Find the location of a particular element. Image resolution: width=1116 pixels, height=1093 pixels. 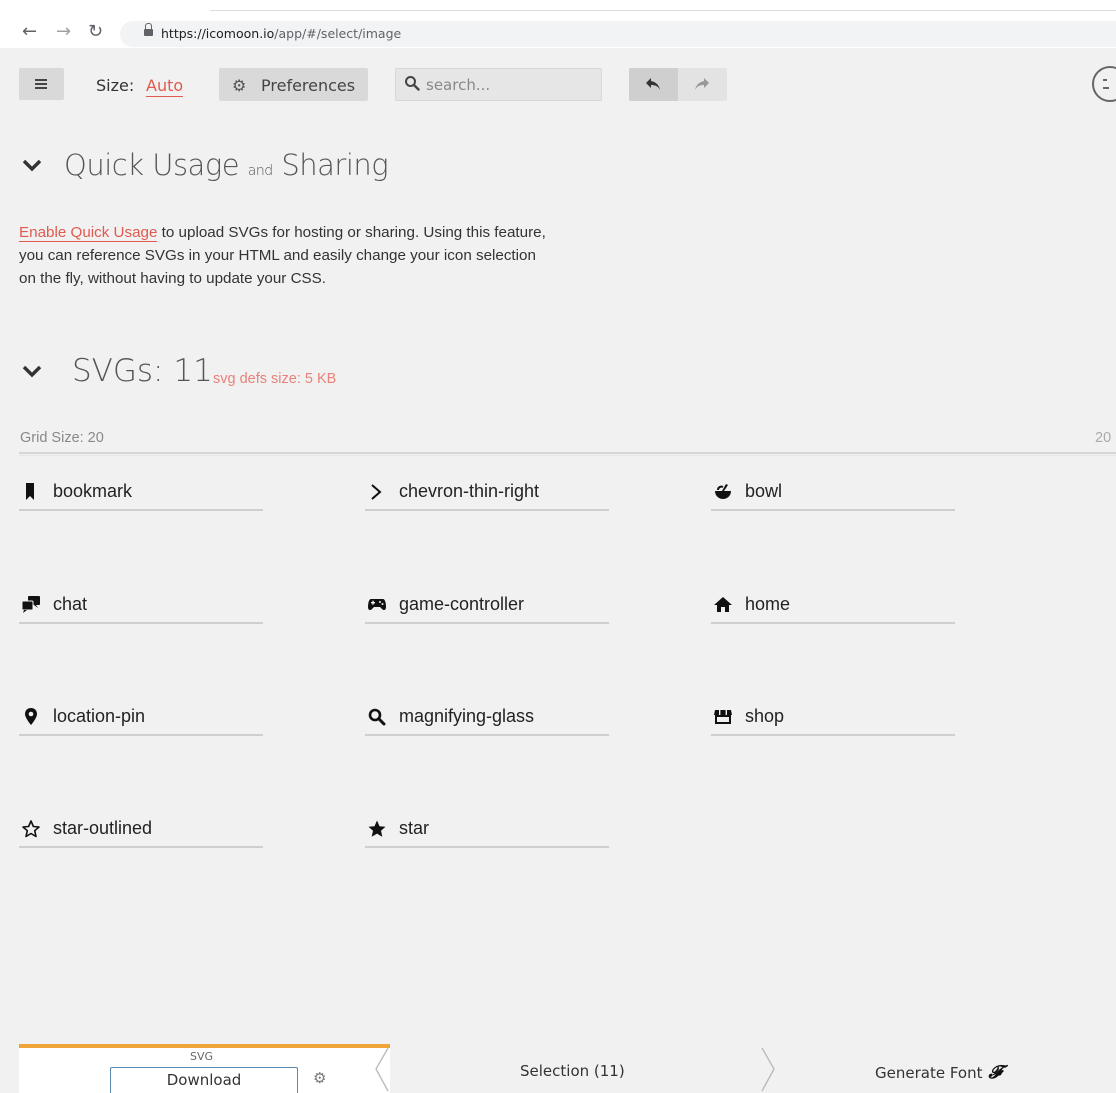

home-icon is located at coordinates (723, 604).